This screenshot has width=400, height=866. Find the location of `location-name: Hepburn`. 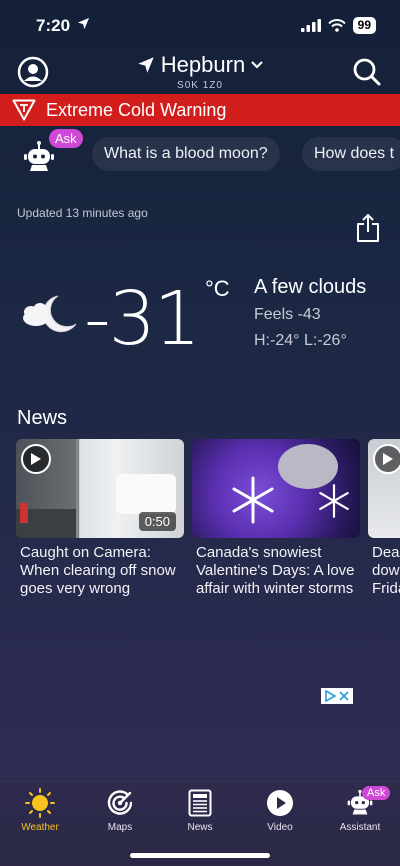

location-name: Hepburn is located at coordinates (203, 64).